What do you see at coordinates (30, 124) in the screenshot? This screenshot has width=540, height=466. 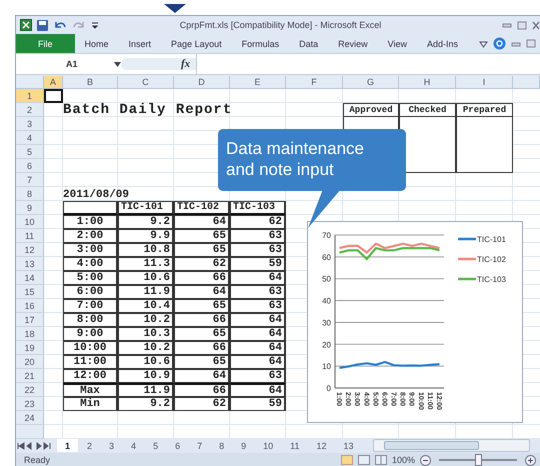 I see `row-header: 3` at bounding box center [30, 124].